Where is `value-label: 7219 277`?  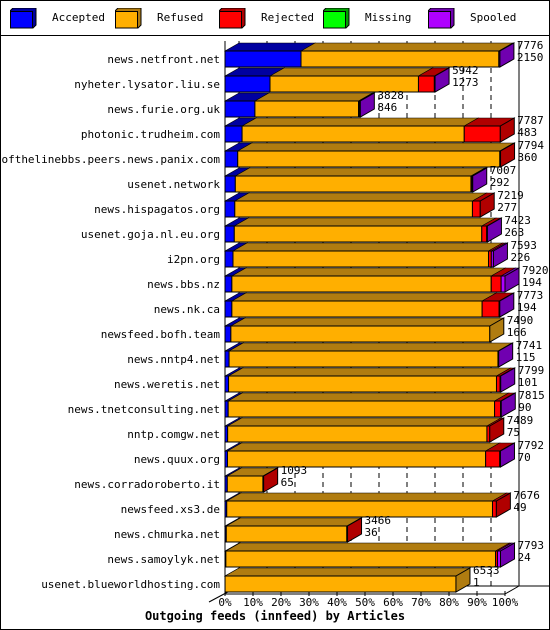 value-label: 7219 277 is located at coordinates (510, 202).